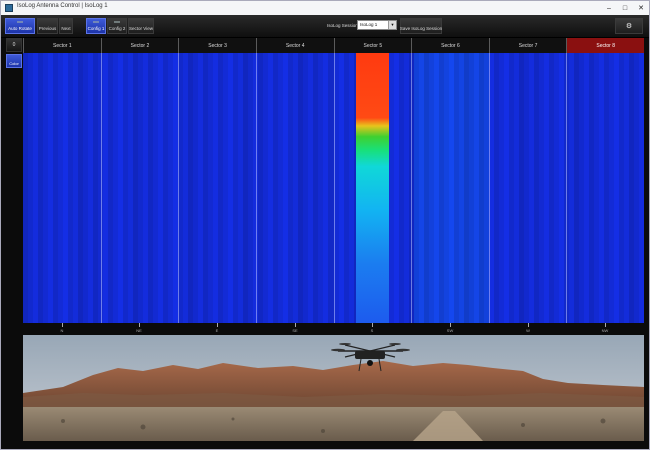 Image resolution: width=650 pixels, height=450 pixels. What do you see at coordinates (295, 330) in the screenshot?
I see `compass-label: SE` at bounding box center [295, 330].